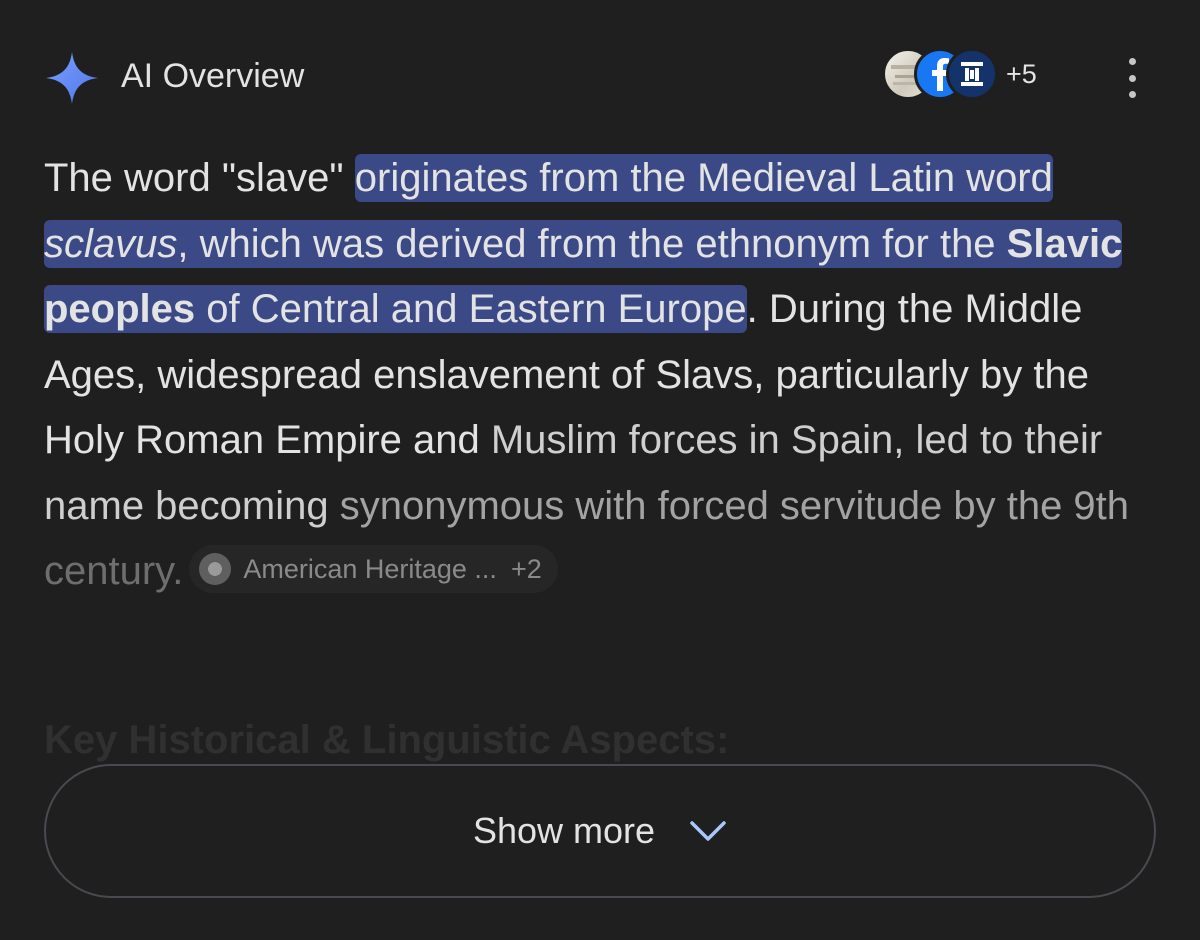 The image size is (1200, 940). What do you see at coordinates (1021, 74) in the screenshot?
I see `more-sources-count: +5` at bounding box center [1021, 74].